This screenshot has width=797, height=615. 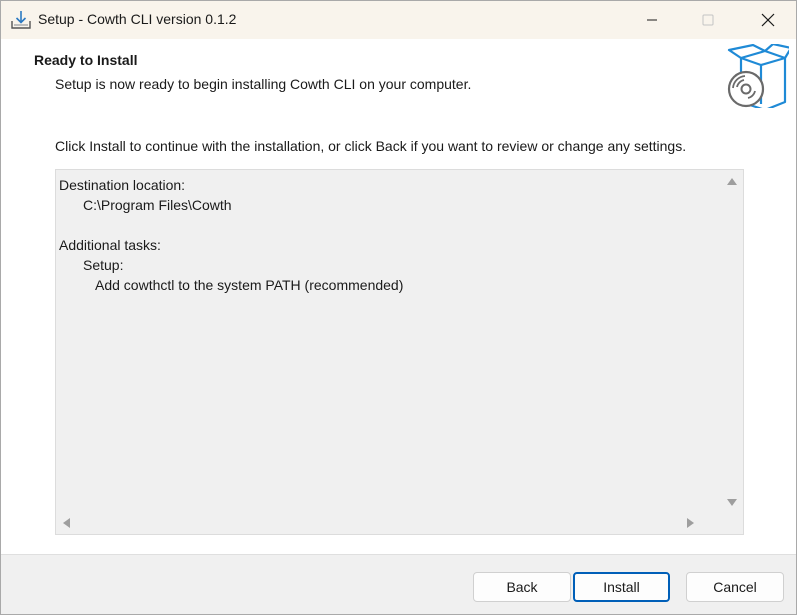 I want to click on page-title: Ready to Install, so click(x=86, y=60).